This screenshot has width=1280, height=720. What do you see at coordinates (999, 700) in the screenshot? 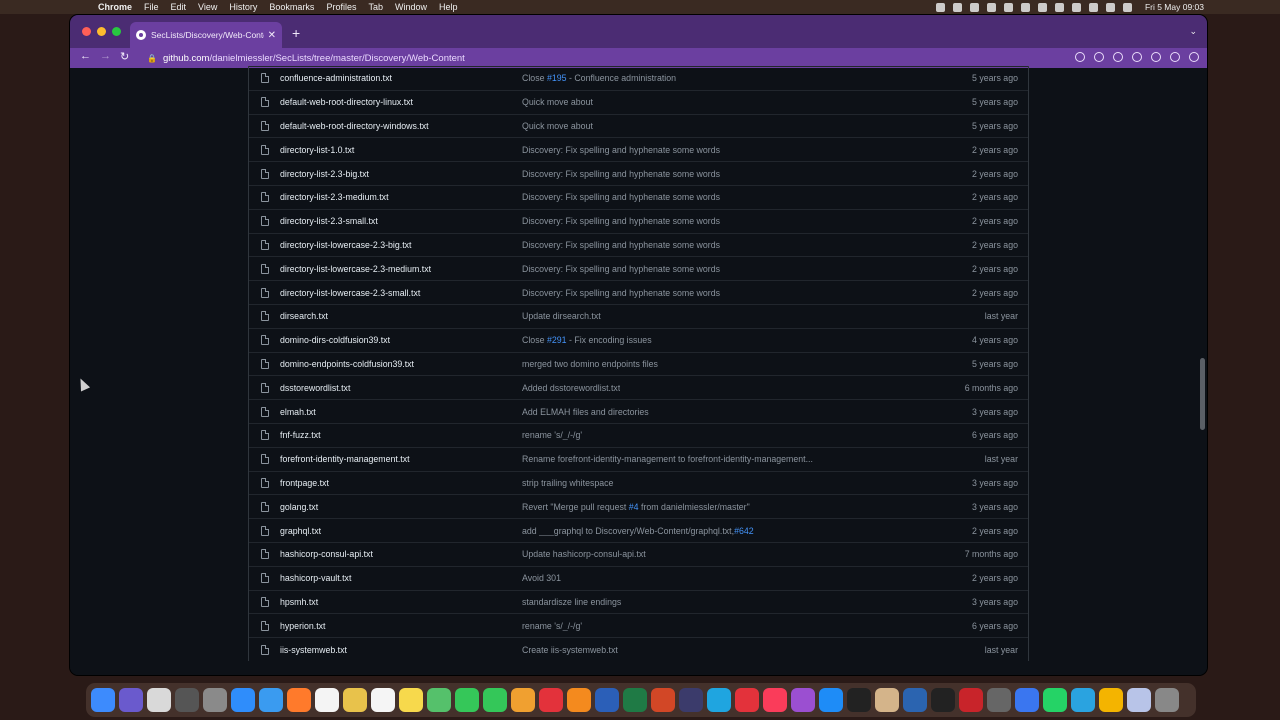
I see `calculator-icon` at bounding box center [999, 700].